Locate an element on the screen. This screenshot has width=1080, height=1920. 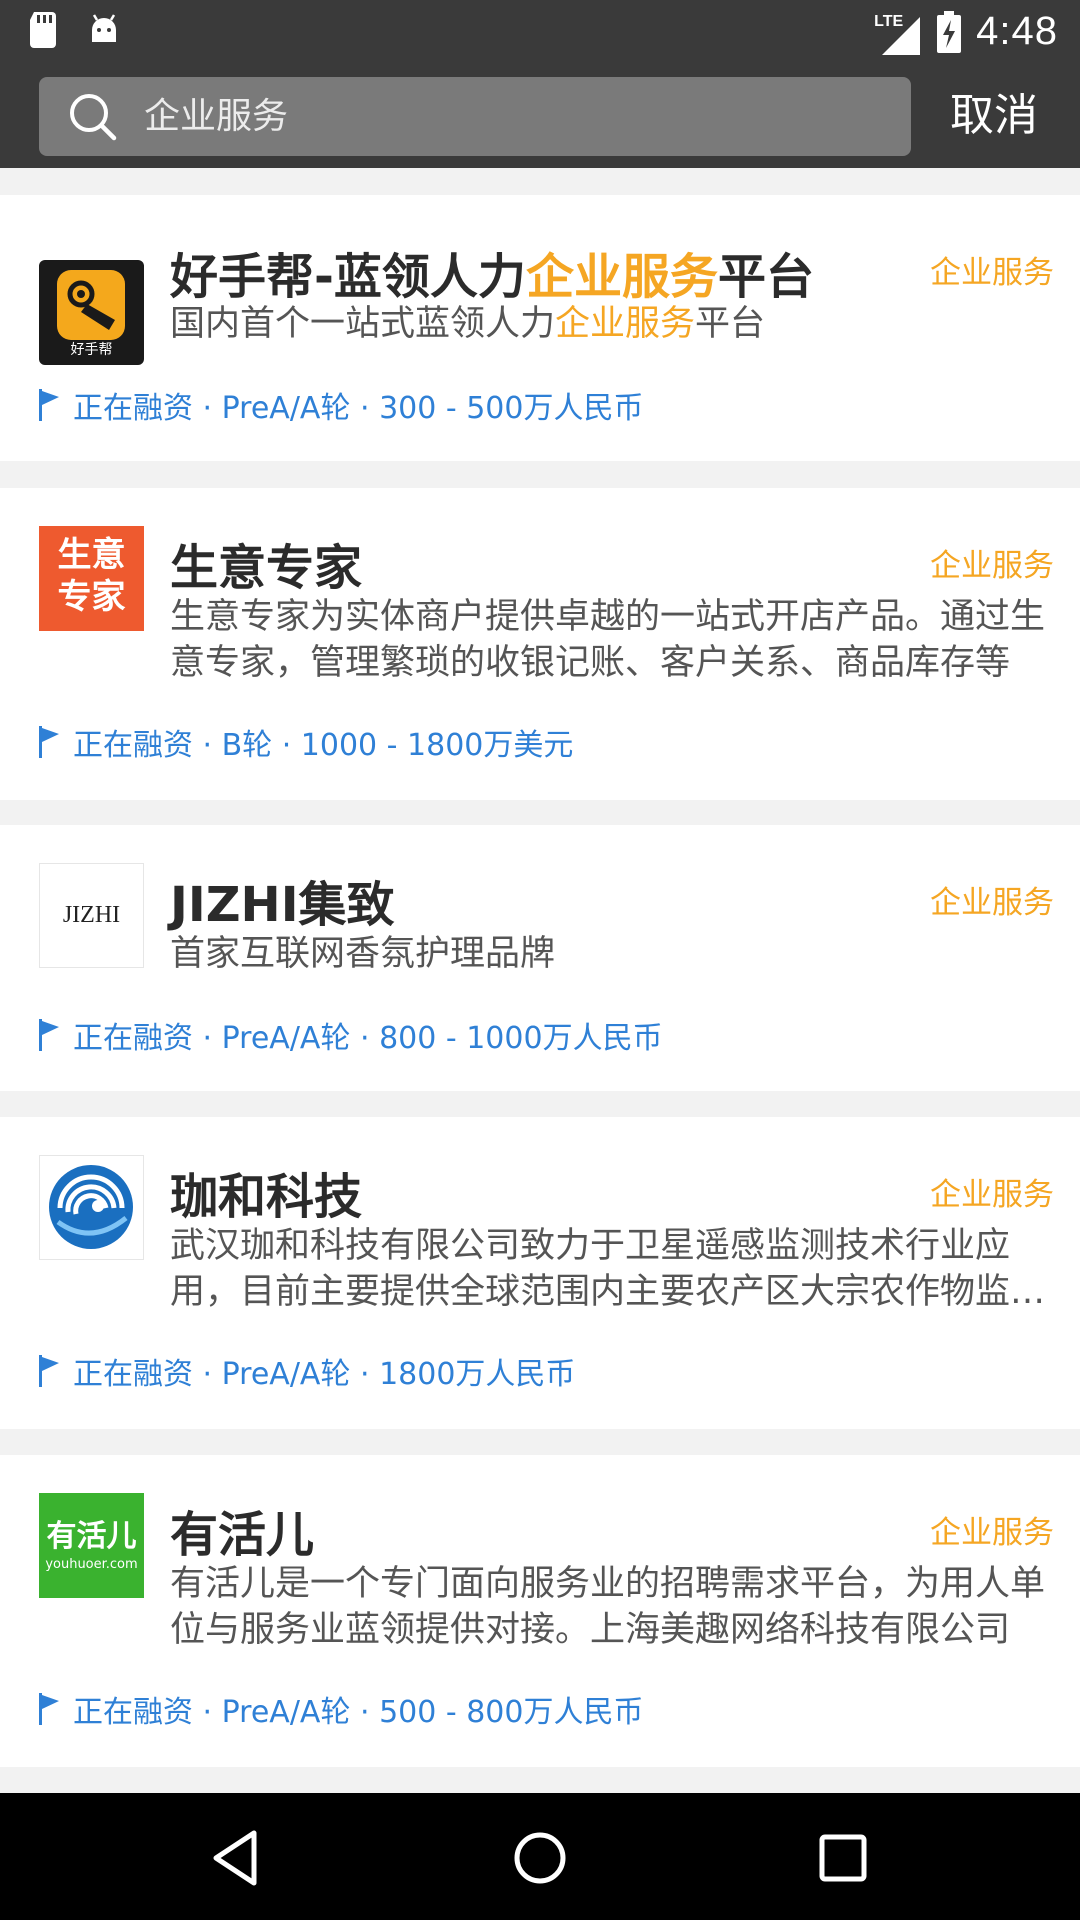
search-query: 企业服务 is located at coordinates (216, 116).